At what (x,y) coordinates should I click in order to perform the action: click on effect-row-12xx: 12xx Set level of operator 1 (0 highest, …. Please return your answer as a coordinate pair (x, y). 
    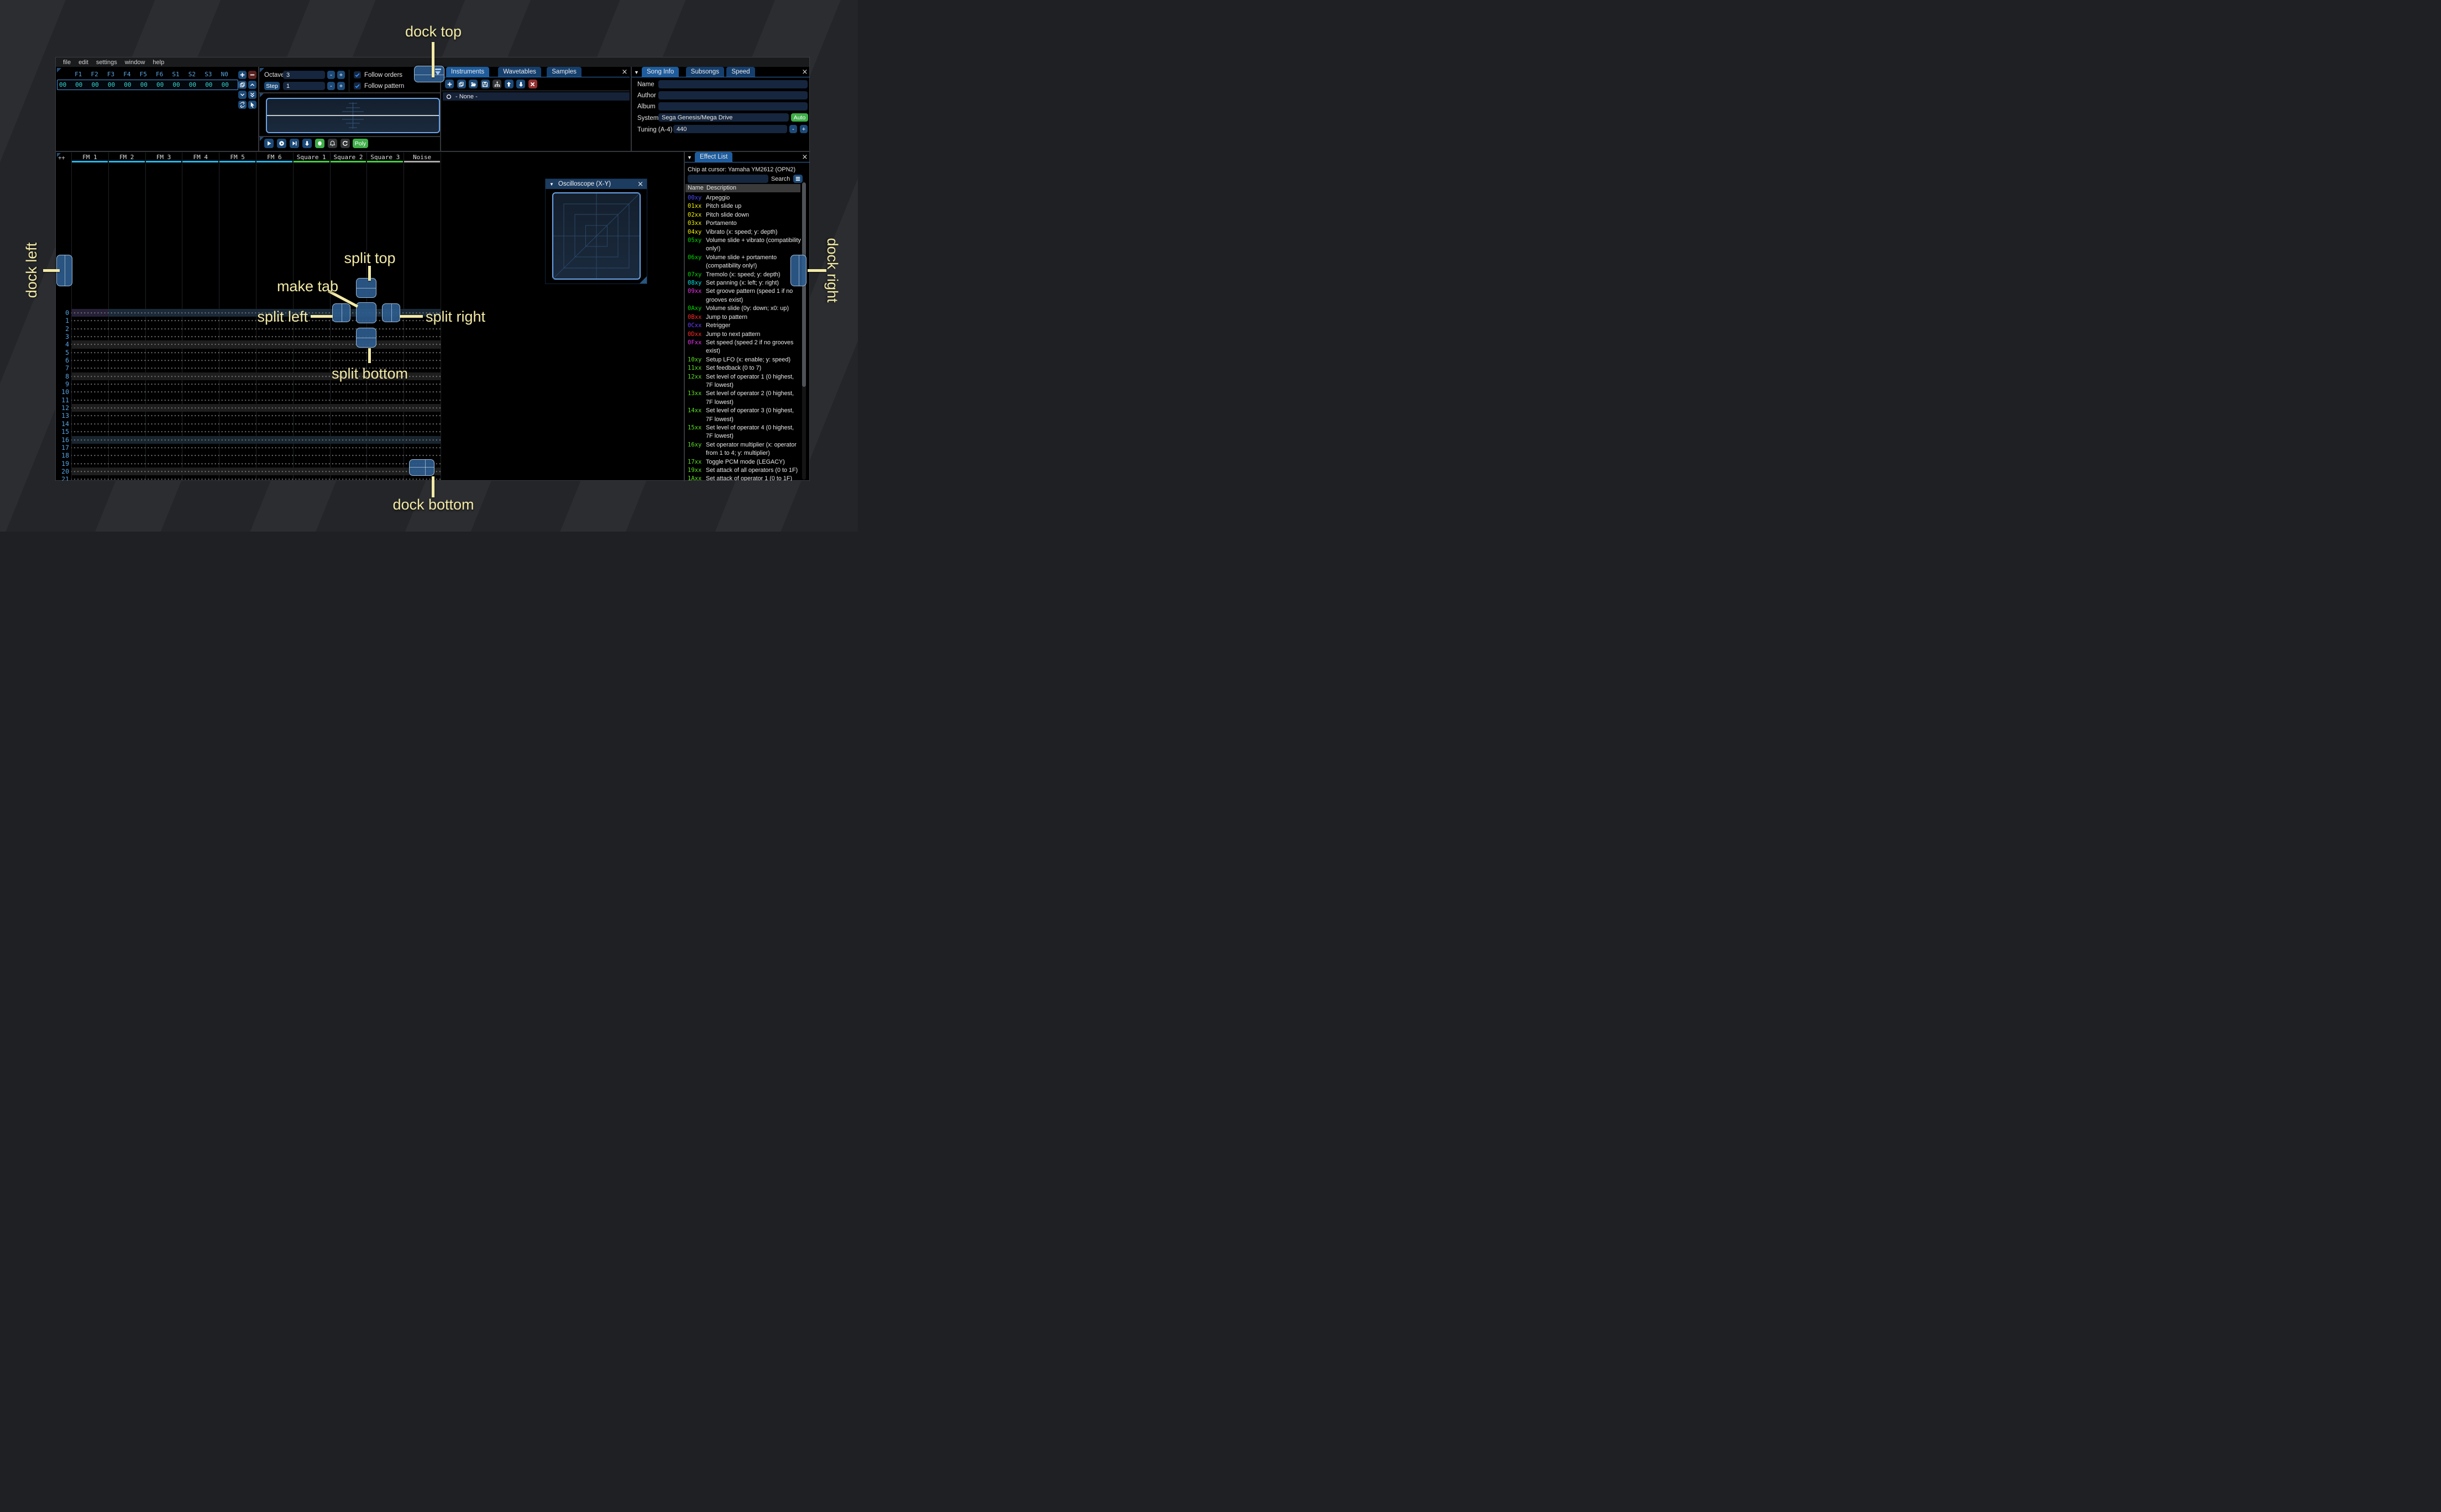
    Looking at the image, I should click on (745, 382).